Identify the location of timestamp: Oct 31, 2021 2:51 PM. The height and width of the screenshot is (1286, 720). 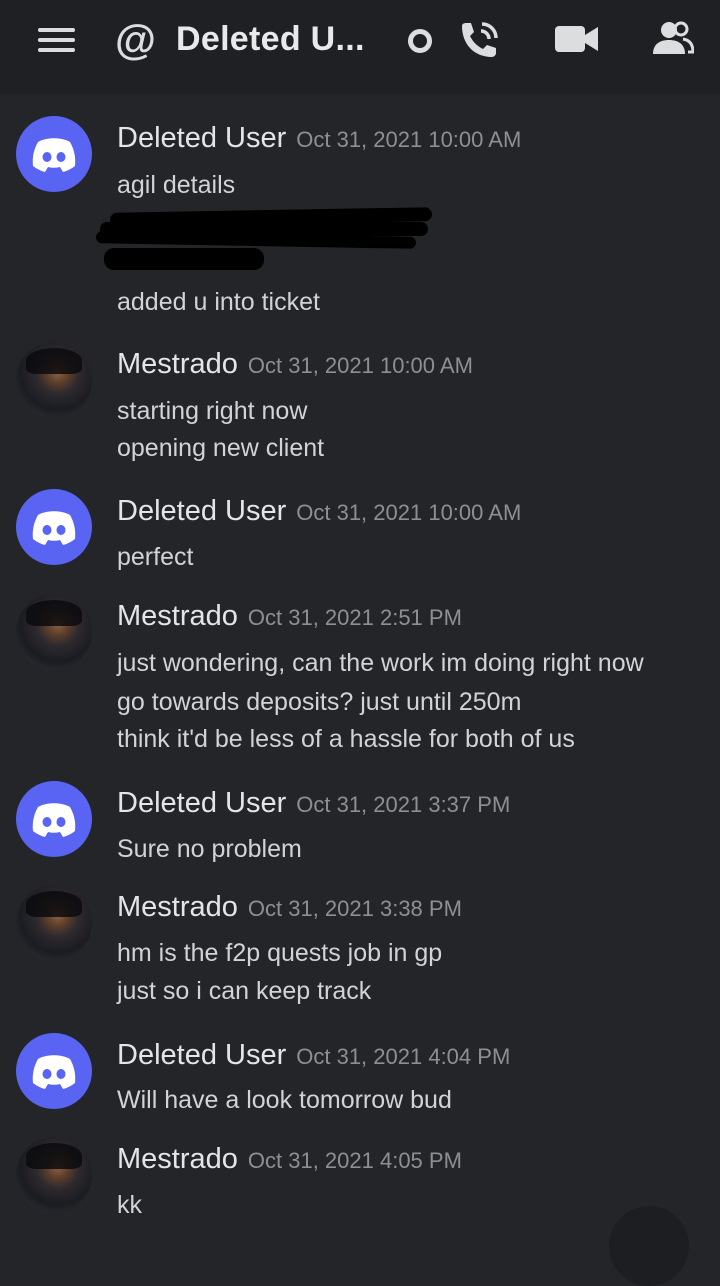
(354, 617).